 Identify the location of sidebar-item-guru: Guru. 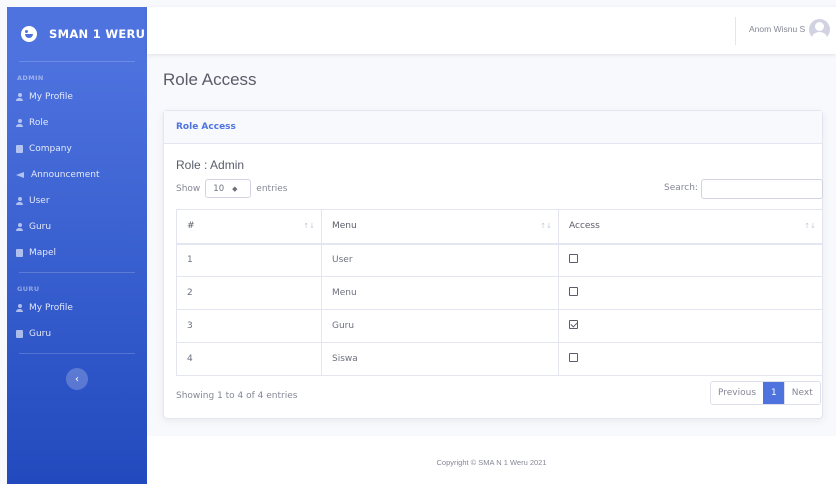
(77, 227).